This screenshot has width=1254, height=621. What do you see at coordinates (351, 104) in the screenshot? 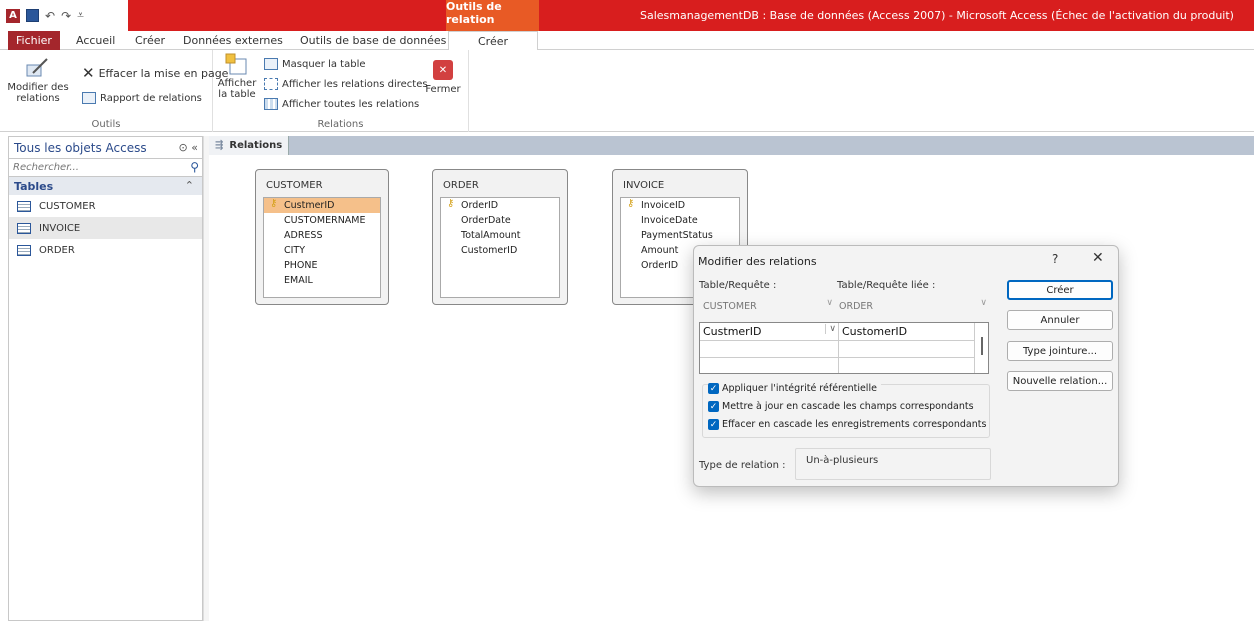
I see `all-relations-label: Afficher toutes les relations` at bounding box center [351, 104].